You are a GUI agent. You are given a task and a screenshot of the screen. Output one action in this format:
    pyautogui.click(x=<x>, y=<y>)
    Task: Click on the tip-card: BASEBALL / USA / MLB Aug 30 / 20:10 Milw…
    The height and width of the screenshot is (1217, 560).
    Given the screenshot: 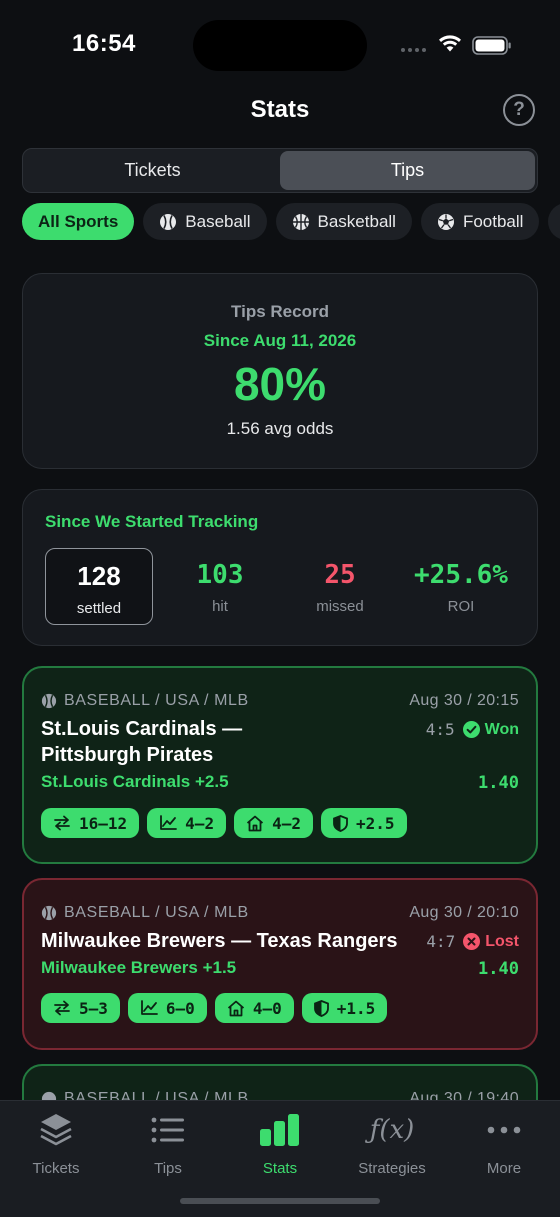 What is the action you would take?
    pyautogui.click(x=280, y=964)
    